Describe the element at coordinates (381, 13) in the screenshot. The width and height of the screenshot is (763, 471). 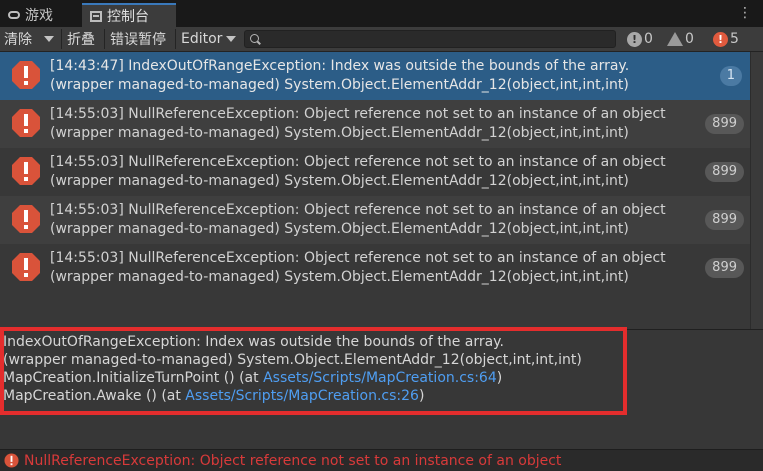
I see `tab-bar: 游戏 控制台 ⋮` at that location.